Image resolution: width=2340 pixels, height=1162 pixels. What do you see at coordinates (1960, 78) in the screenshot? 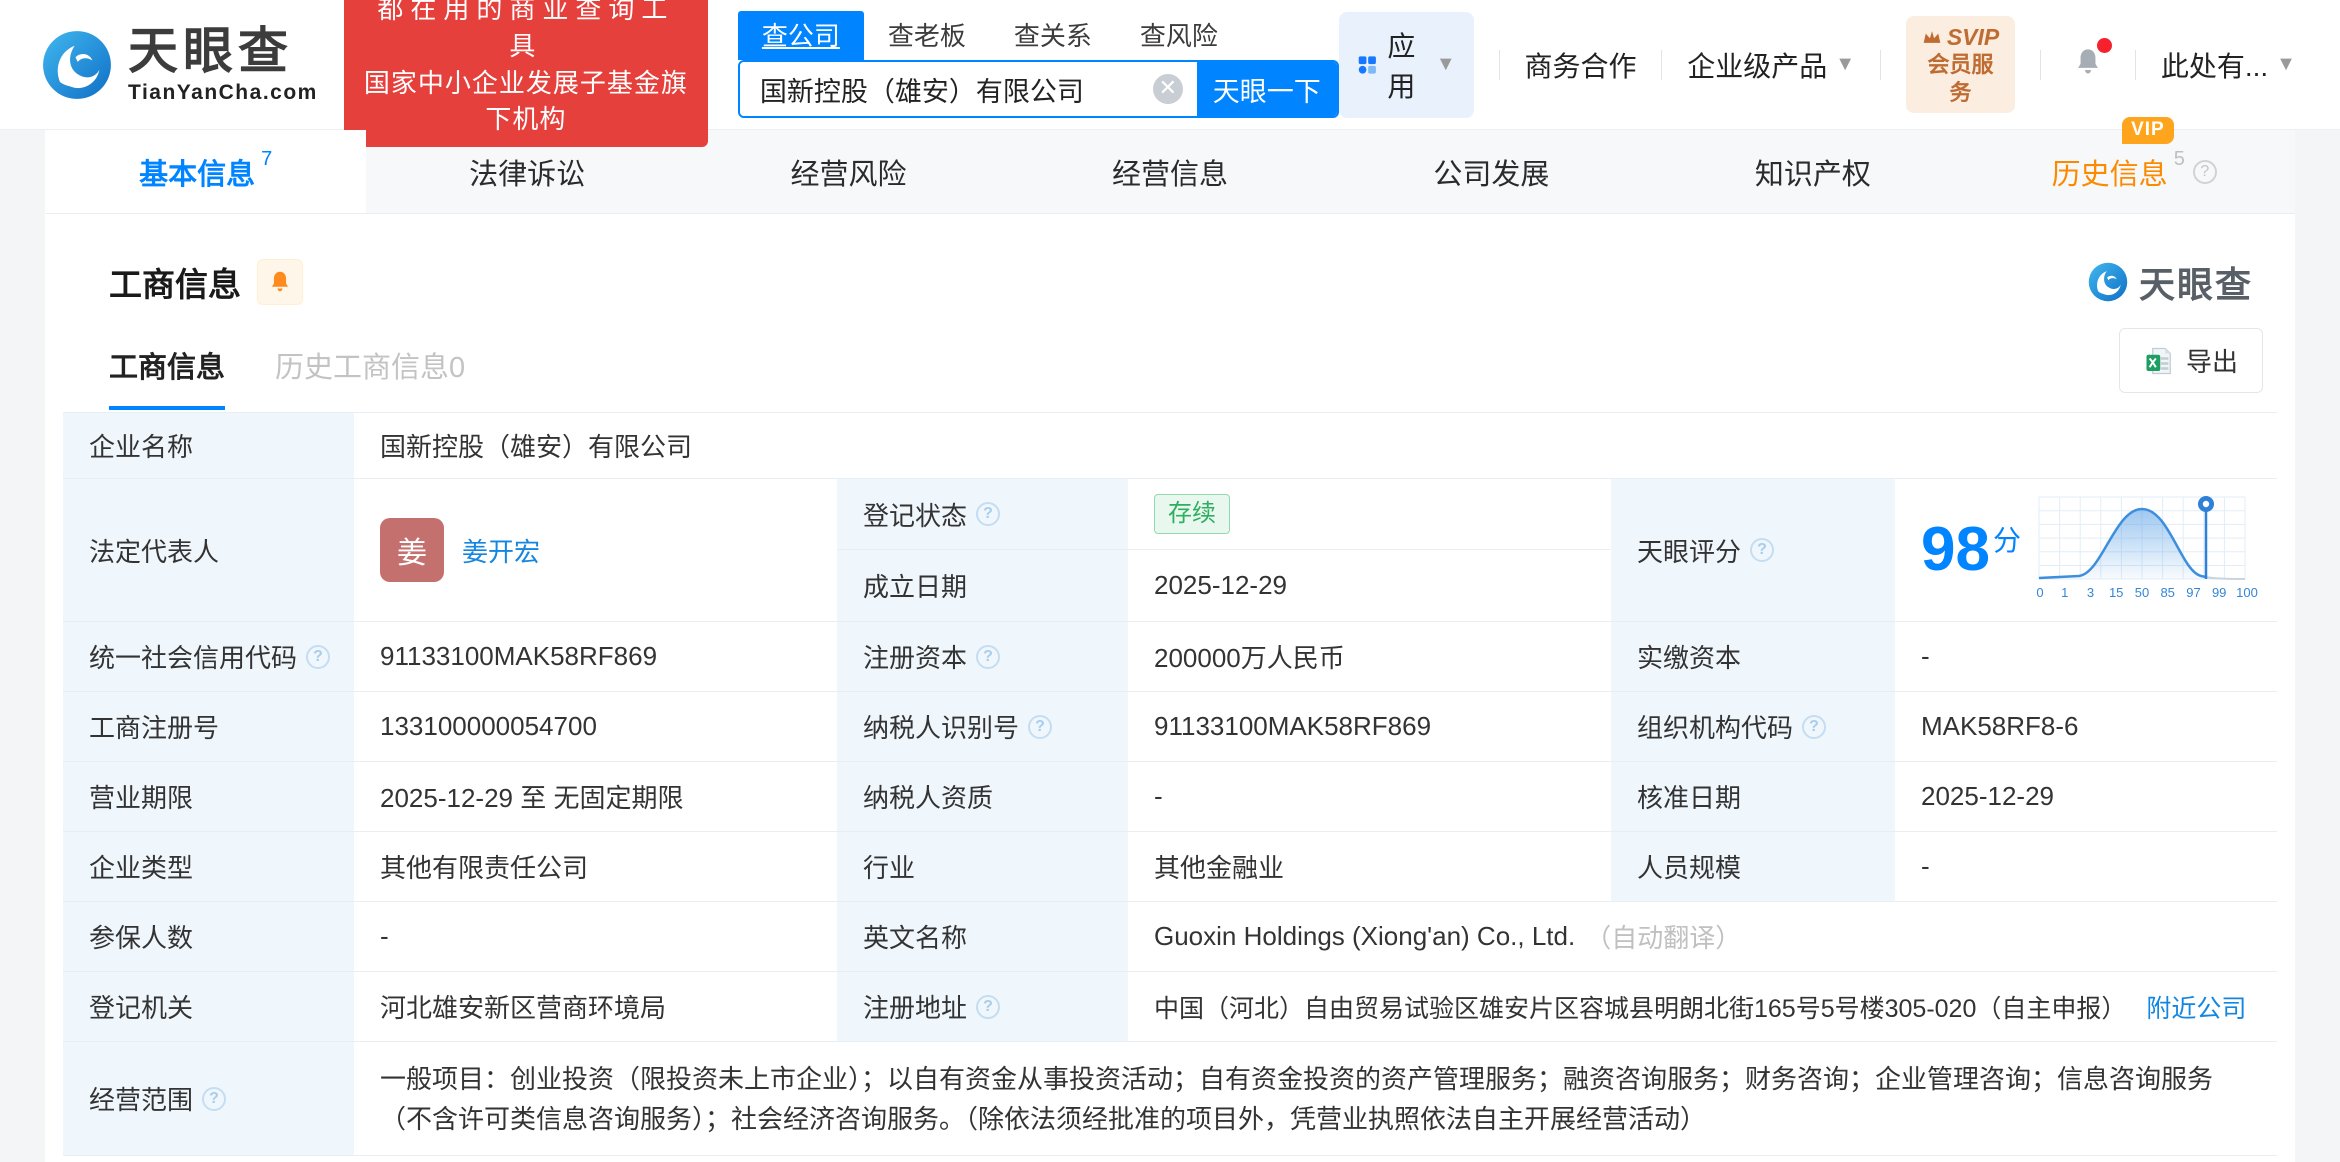
I see `svip-label-bottom: 会员服务` at bounding box center [1960, 78].